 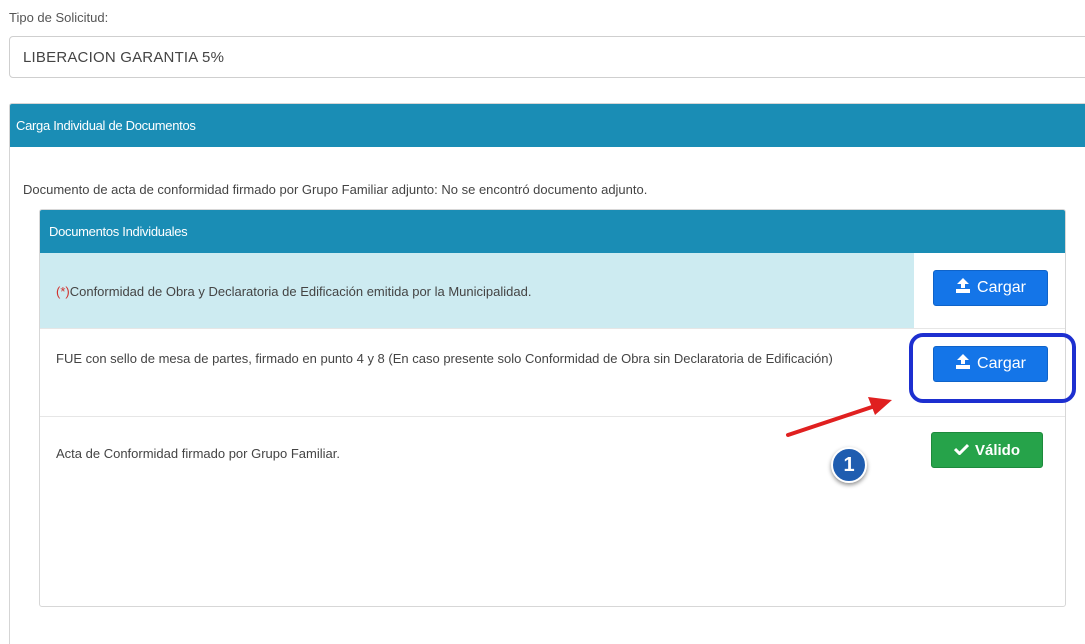 What do you see at coordinates (849, 465) in the screenshot?
I see `annotation-step-badge: 1` at bounding box center [849, 465].